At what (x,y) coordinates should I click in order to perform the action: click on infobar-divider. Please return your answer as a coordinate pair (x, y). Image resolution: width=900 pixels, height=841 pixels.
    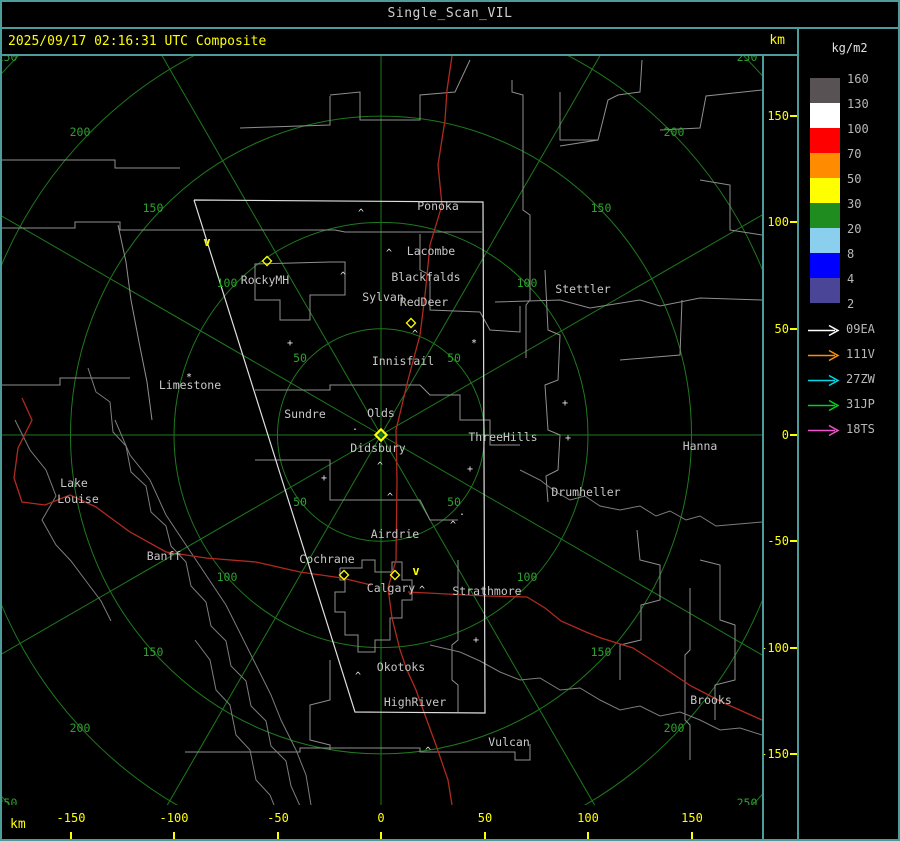
    Looking at the image, I should click on (399, 55).